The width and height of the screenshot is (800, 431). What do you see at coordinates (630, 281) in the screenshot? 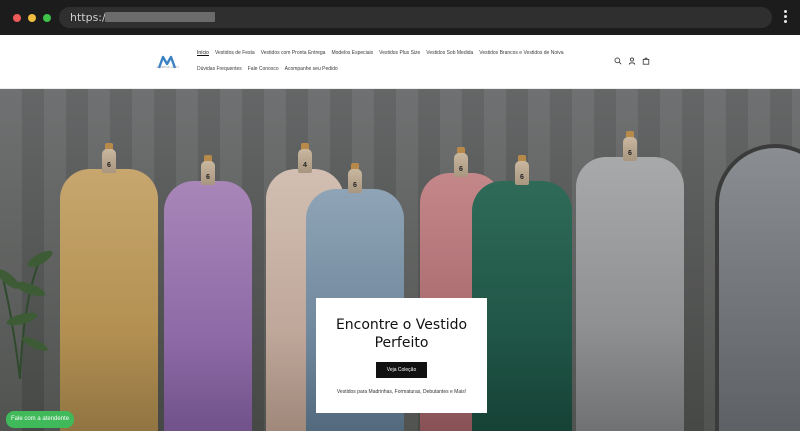
I see `dress-silver-grey: 6` at bounding box center [630, 281].